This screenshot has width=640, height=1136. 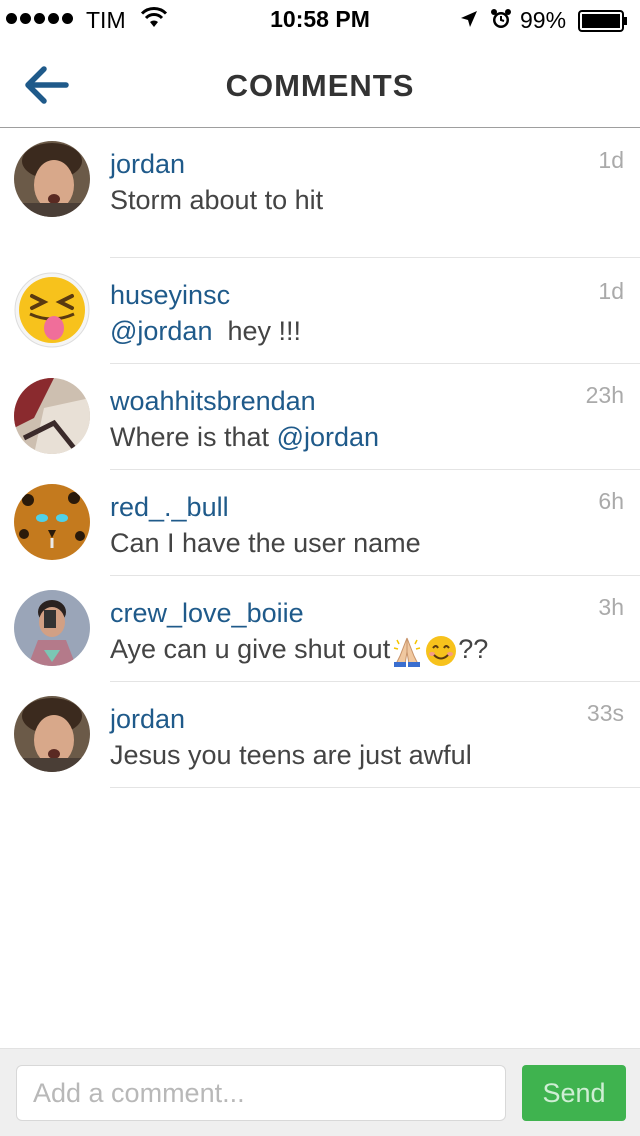 What do you see at coordinates (469, 19) in the screenshot?
I see `location-arrow-icon` at bounding box center [469, 19].